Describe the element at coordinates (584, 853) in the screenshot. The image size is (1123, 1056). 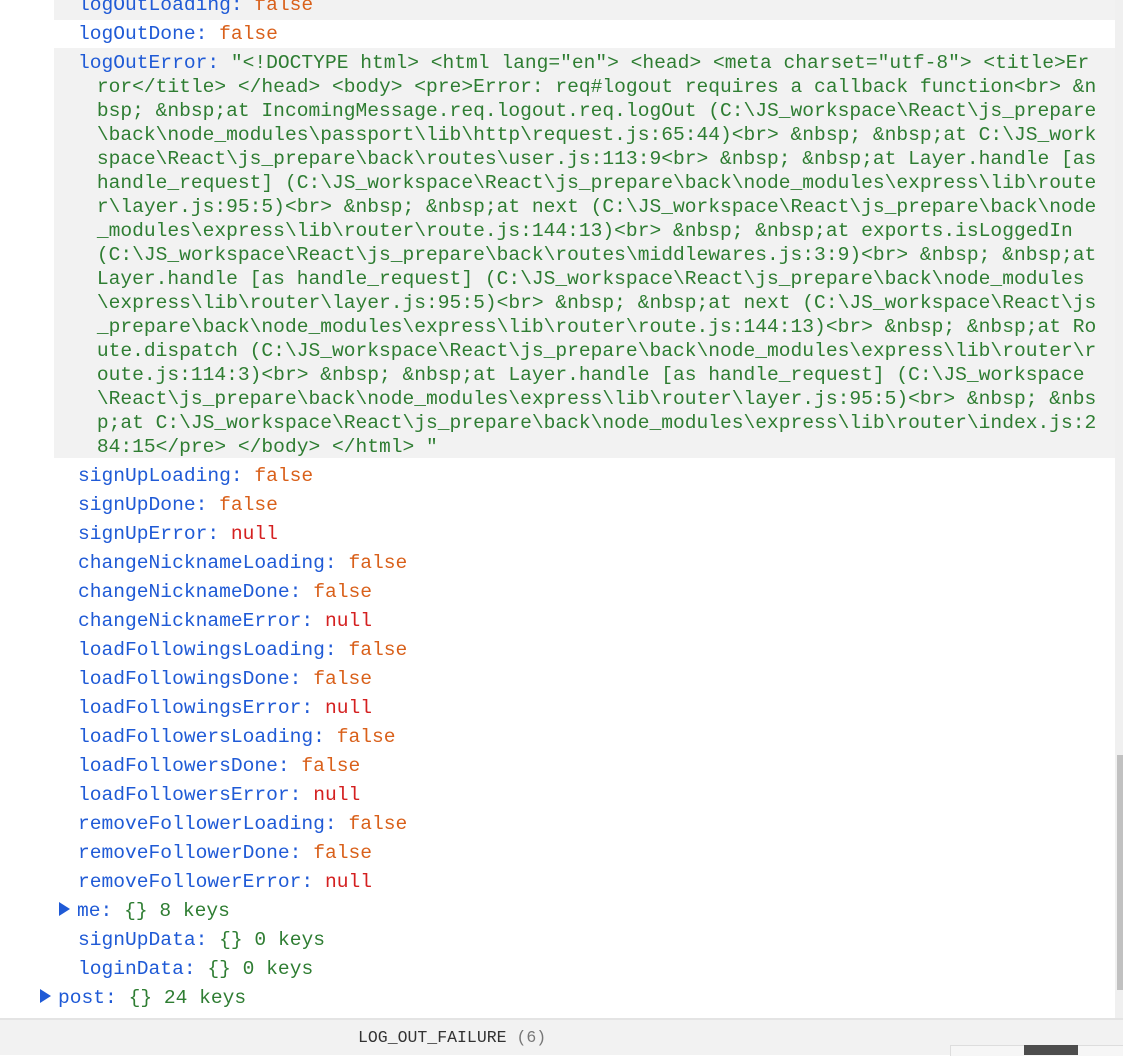
I see `tree-row-removeFollowerDone: removeFollowerDone: false` at that location.